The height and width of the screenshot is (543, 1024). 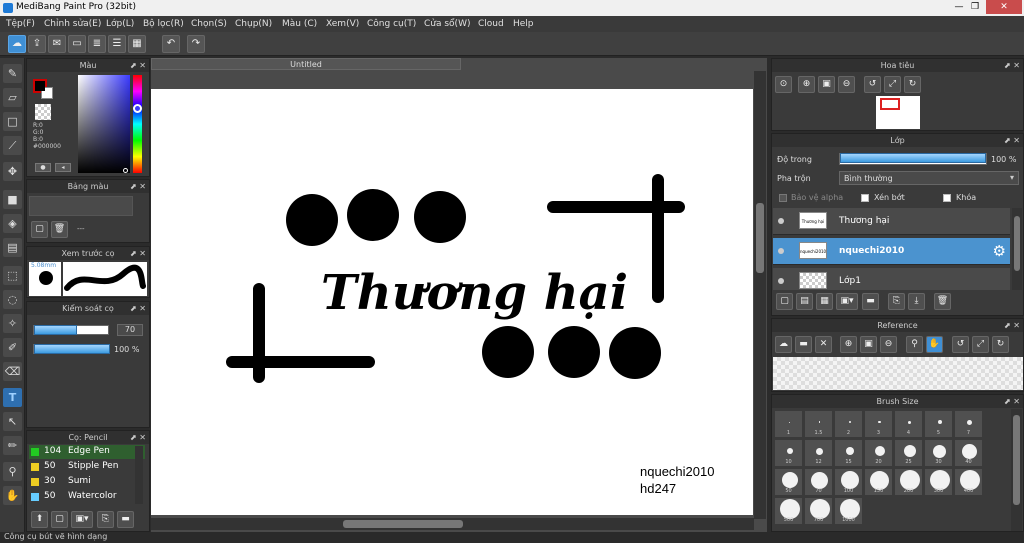 I want to click on brush-size-cell: 50, so click(x=788, y=482).